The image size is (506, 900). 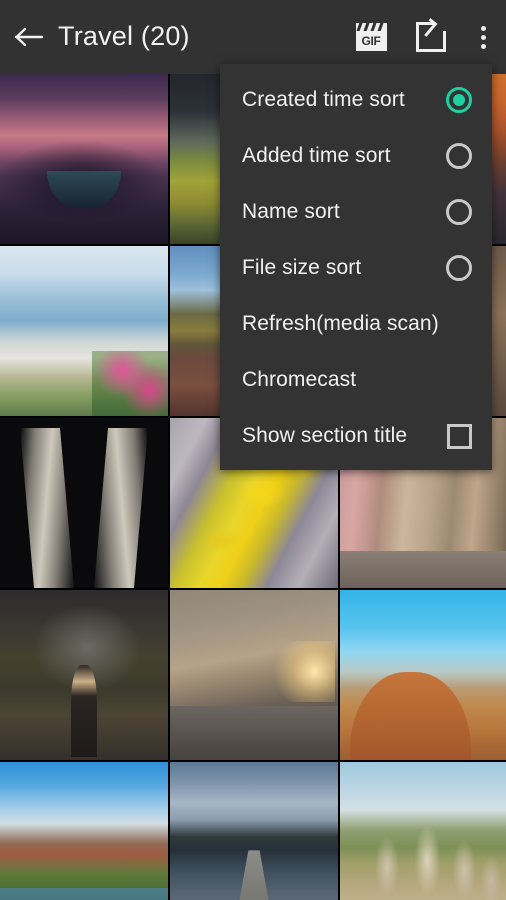 I want to click on select-mode-button, so click(x=431, y=37).